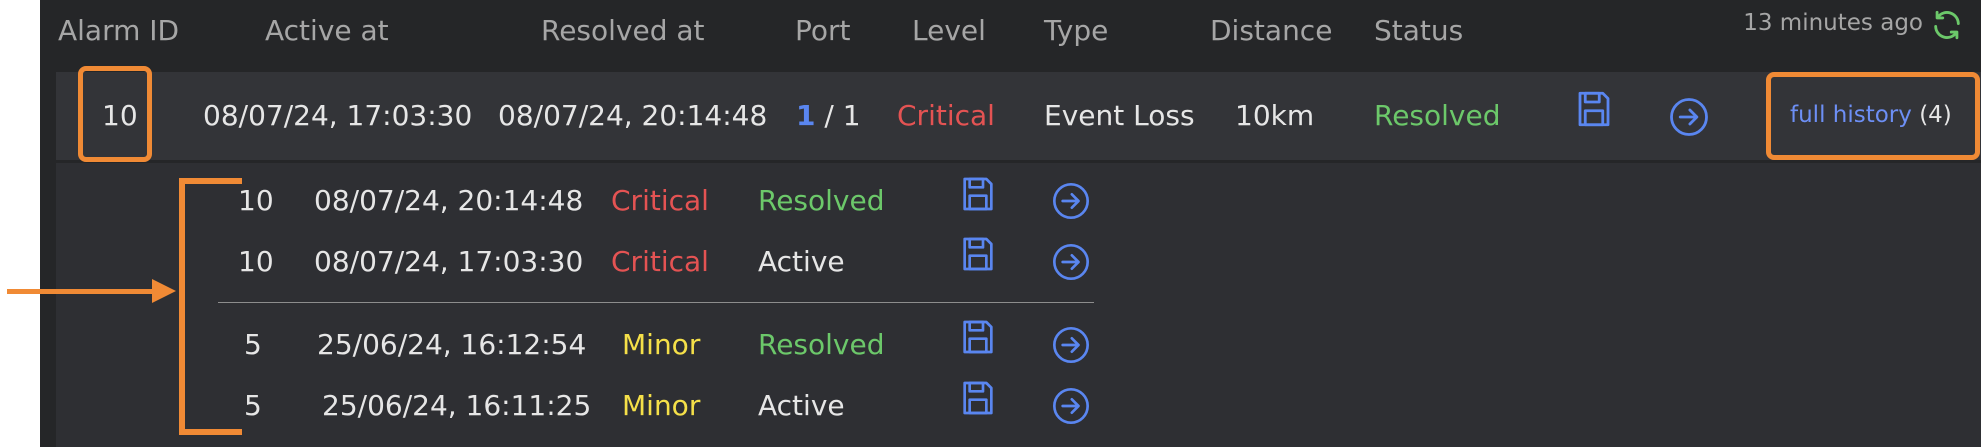 The height and width of the screenshot is (447, 1981). Describe the element at coordinates (1275, 115) in the screenshot. I see `alarm-distance: 10km` at that location.